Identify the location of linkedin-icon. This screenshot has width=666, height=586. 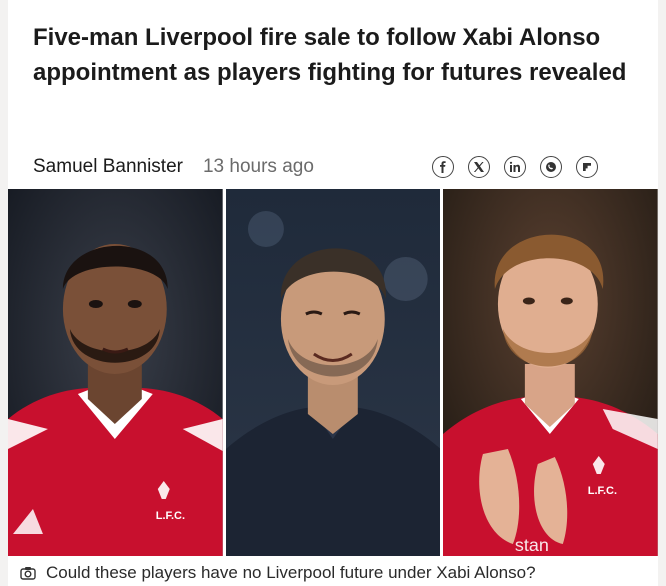
(515, 167).